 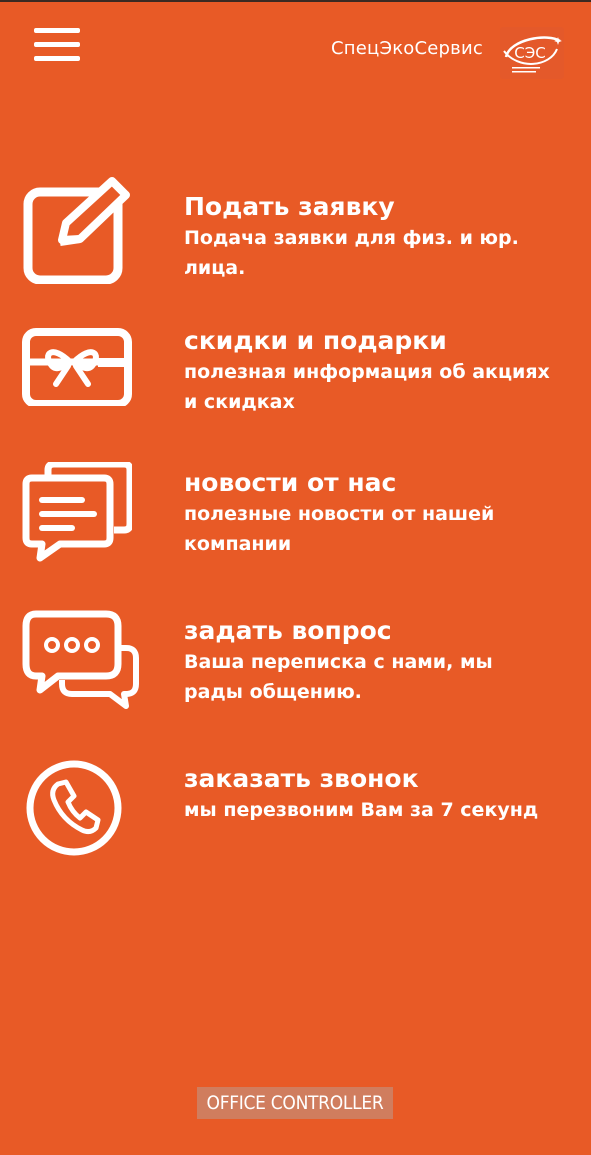 I want to click on brand-name: СпецЭкоСервис, so click(x=407, y=48).